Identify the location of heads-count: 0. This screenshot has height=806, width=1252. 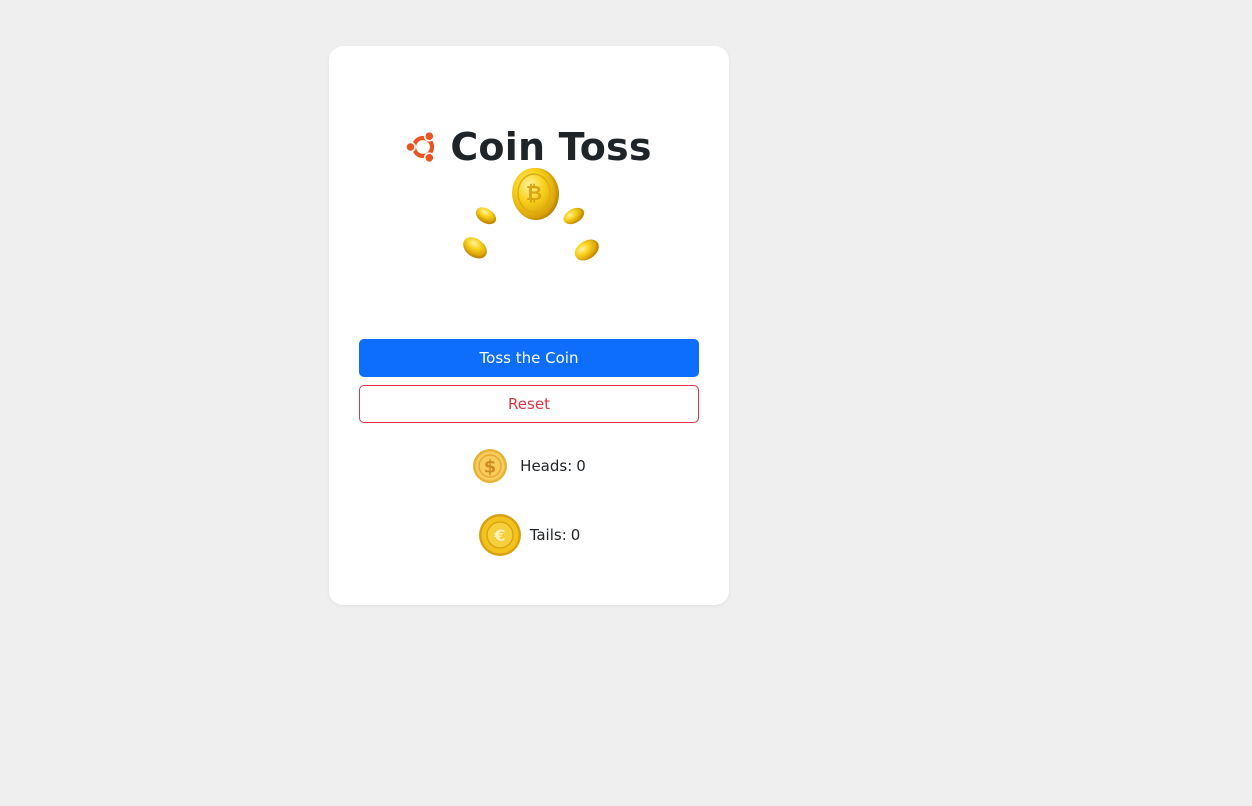
(581, 466).